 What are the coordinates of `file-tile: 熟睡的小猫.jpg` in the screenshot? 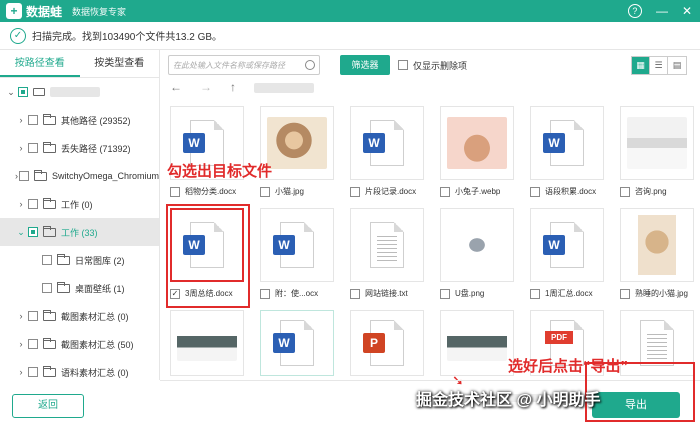 It's located at (657, 253).